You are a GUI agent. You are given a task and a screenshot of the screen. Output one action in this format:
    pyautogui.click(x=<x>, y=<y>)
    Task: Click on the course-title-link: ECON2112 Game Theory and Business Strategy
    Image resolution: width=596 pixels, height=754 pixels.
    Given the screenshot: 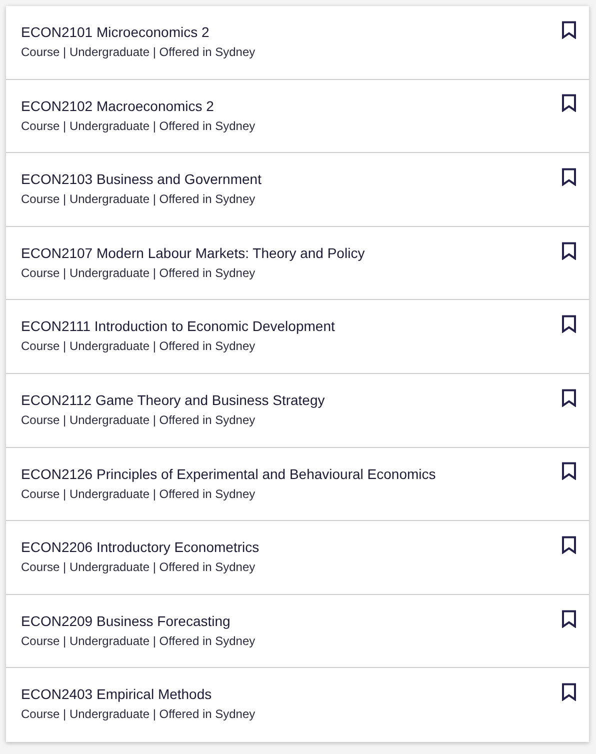 What is the action you would take?
    pyautogui.click(x=173, y=400)
    